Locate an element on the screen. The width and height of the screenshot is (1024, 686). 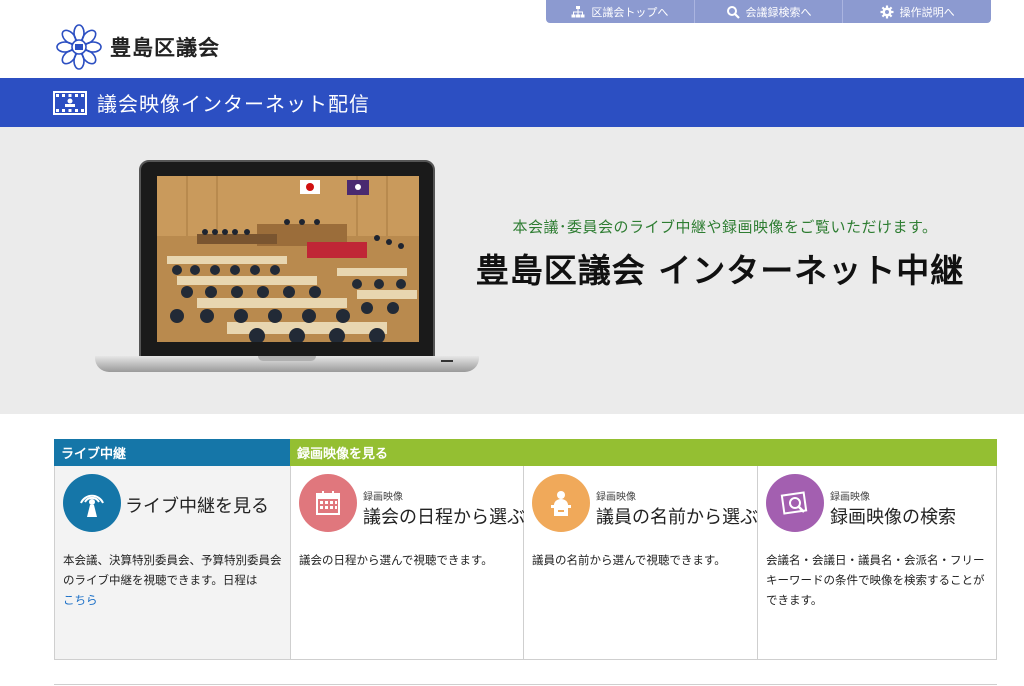
search-card-title: 録画映像の検索 is located at coordinates (893, 517).